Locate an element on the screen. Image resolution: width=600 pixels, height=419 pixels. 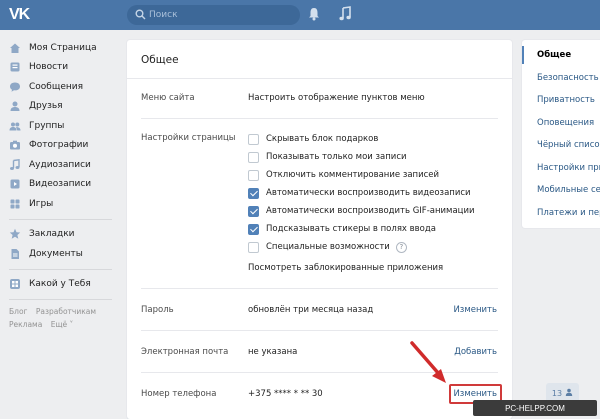
sidebar-item-label: Сообщения is located at coordinates (56, 86).